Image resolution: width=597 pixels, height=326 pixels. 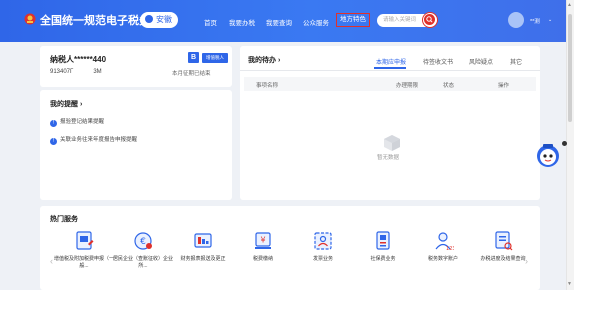 What do you see at coordinates (438, 61) in the screenshot?
I see `tab-documents-to-sign: 待签收文书` at bounding box center [438, 61].